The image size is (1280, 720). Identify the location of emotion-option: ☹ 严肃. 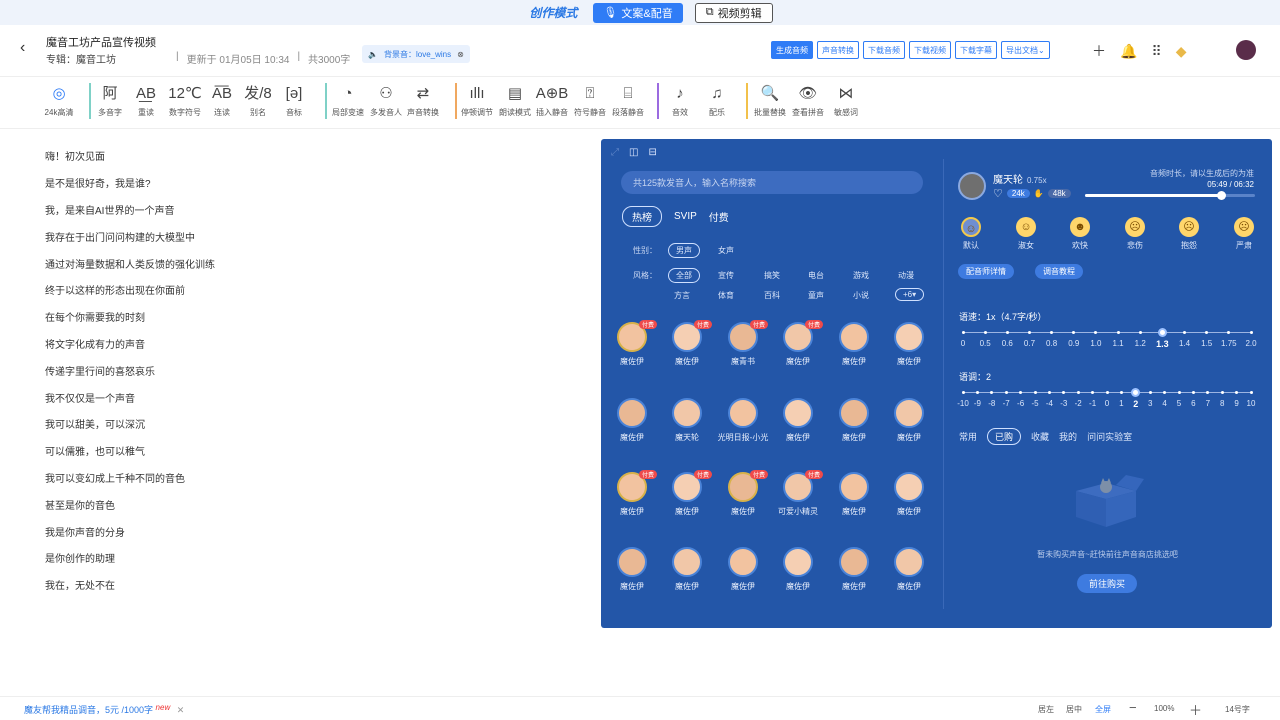
(1244, 234).